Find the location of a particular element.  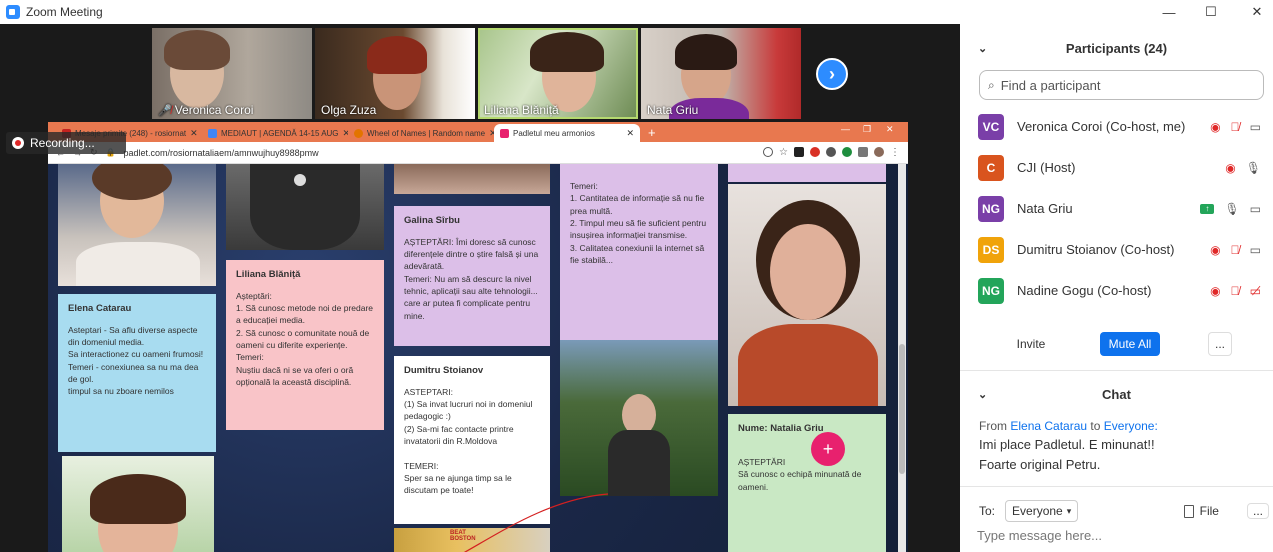

video-name-label: Veronica Coroi is located at coordinates (214, 110).